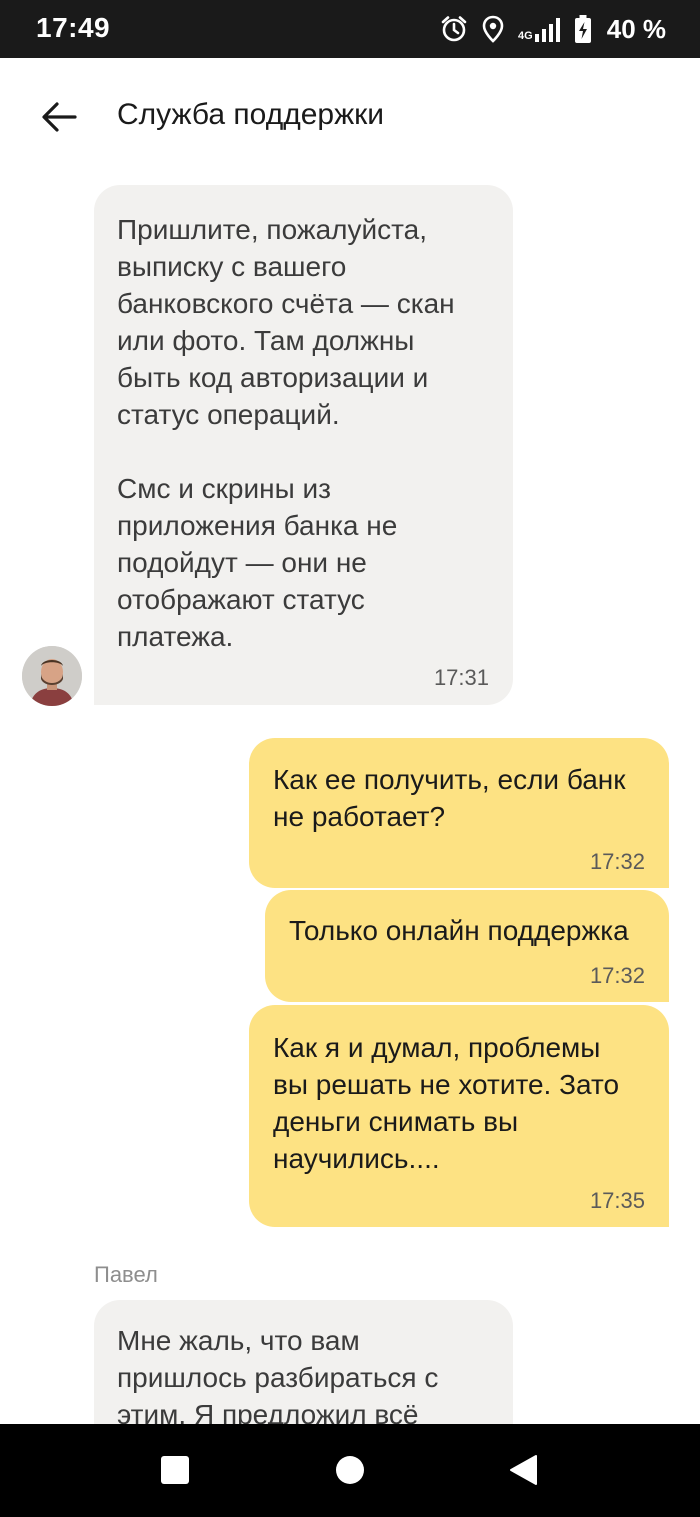  What do you see at coordinates (350, 29) in the screenshot?
I see `status-bar: 17:49 4G 40 %` at bounding box center [350, 29].